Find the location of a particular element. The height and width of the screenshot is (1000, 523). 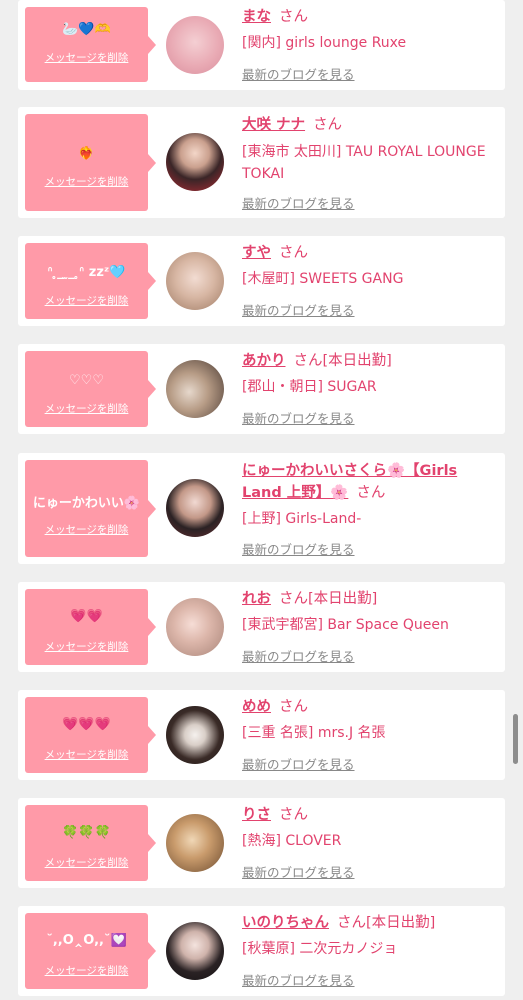

shop-name: [上野] Girls-Land- is located at coordinates (302, 519).